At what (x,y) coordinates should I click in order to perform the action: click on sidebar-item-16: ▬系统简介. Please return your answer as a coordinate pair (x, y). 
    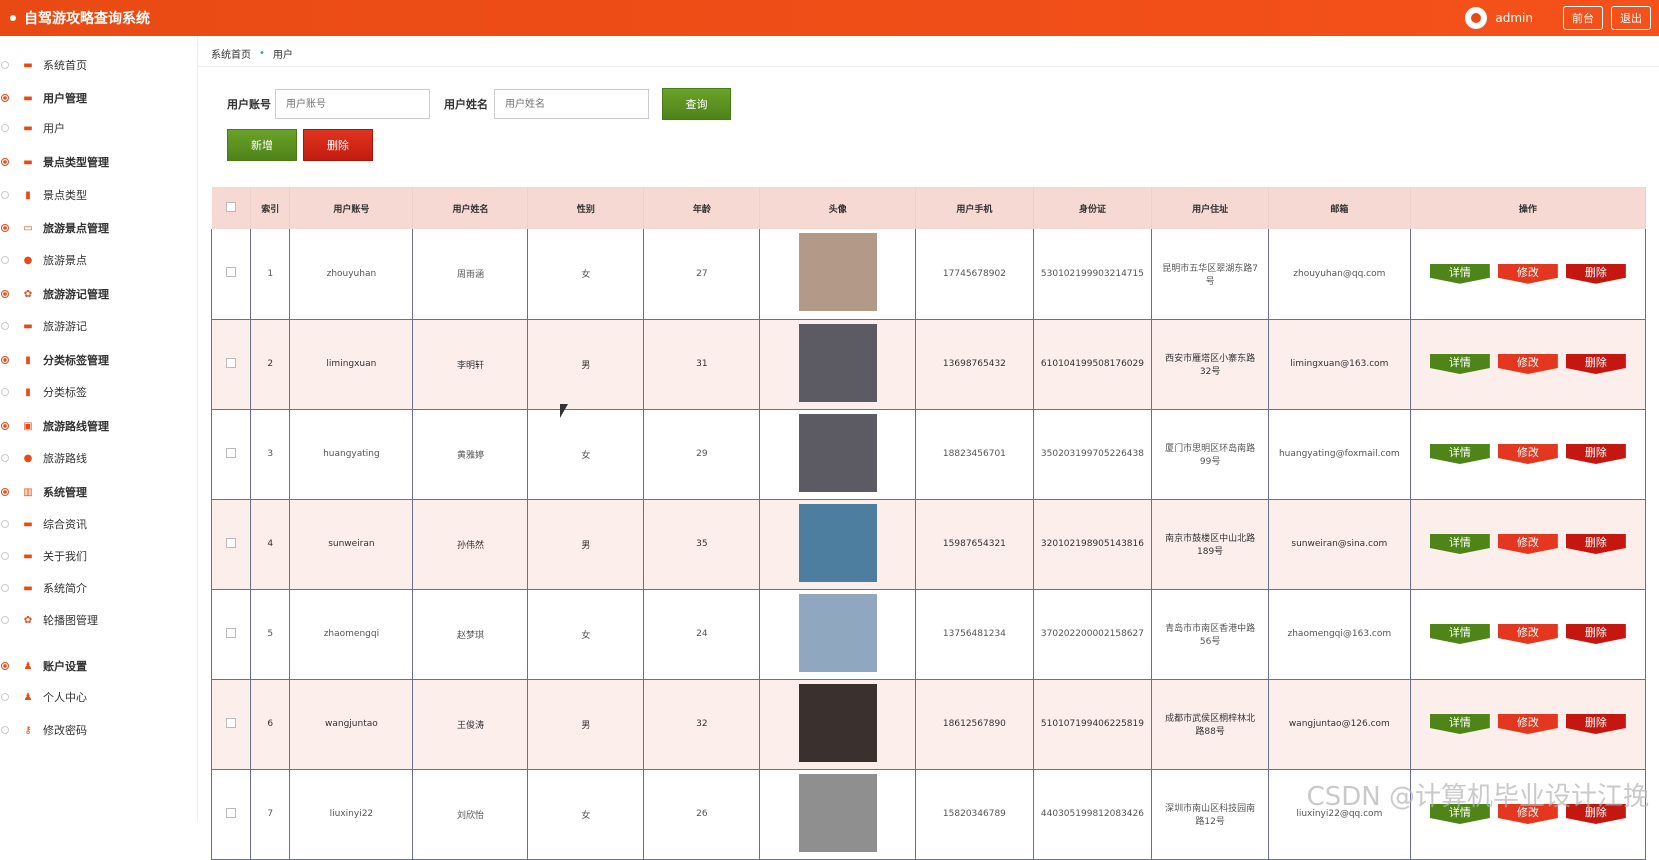
    Looking at the image, I should click on (43, 588).